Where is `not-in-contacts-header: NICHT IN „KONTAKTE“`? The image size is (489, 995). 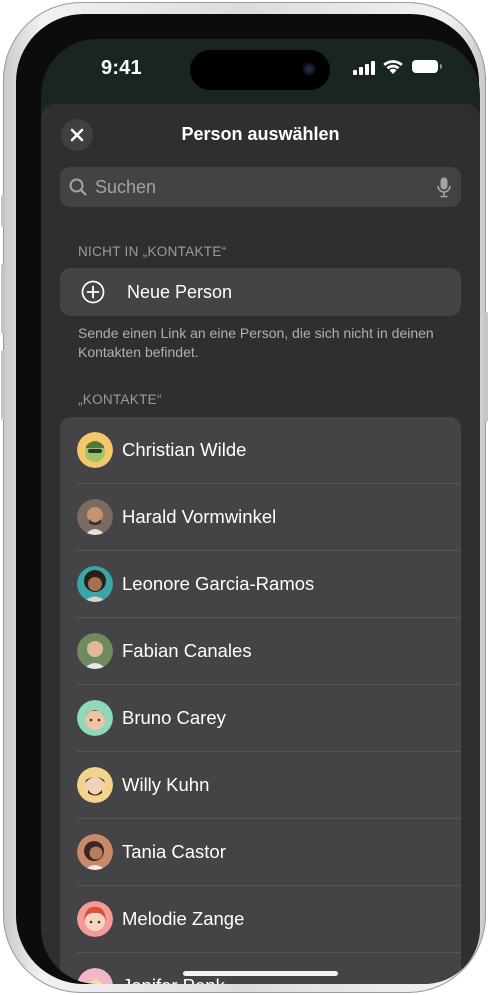
not-in-contacts-header: NICHT IN „KONTAKTE“ is located at coordinates (152, 251).